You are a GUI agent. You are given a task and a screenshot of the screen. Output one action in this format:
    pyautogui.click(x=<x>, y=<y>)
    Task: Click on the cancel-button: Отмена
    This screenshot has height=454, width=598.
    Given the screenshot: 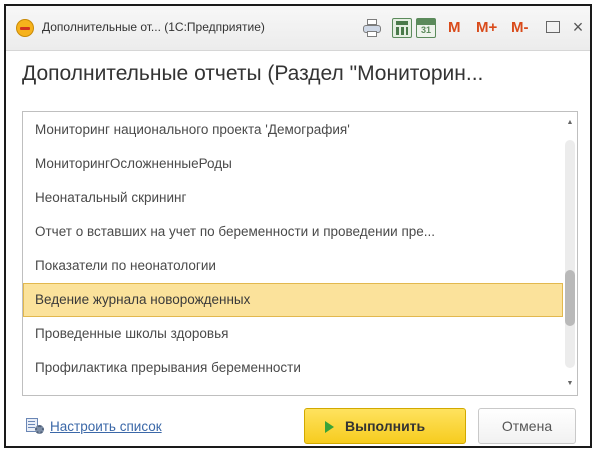 What is the action you would take?
    pyautogui.click(x=527, y=426)
    